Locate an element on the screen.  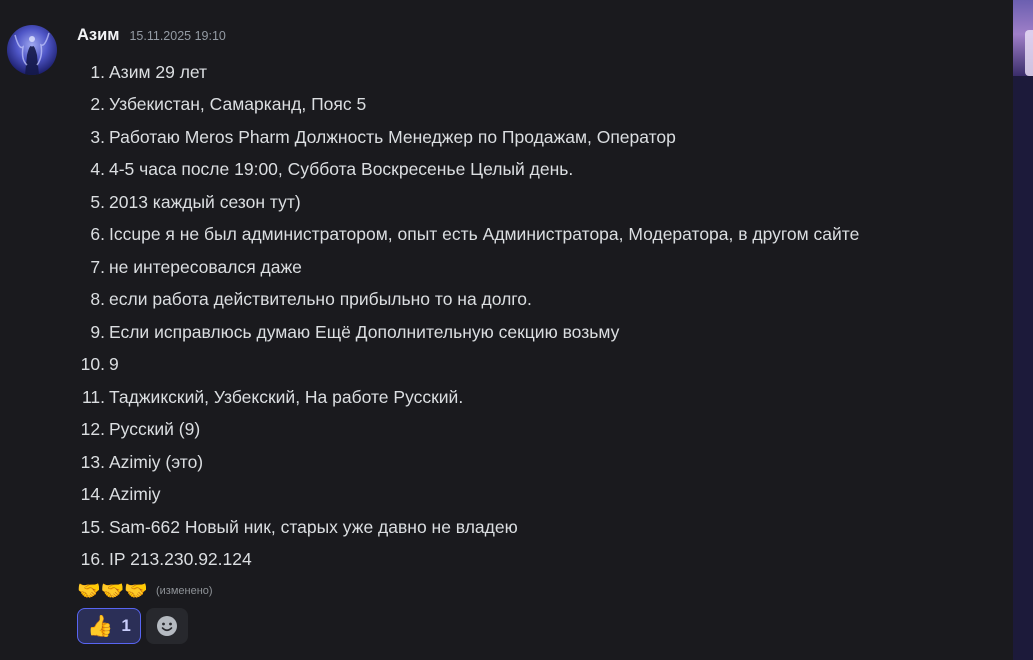
smile-face-icon is located at coordinates (167, 626).